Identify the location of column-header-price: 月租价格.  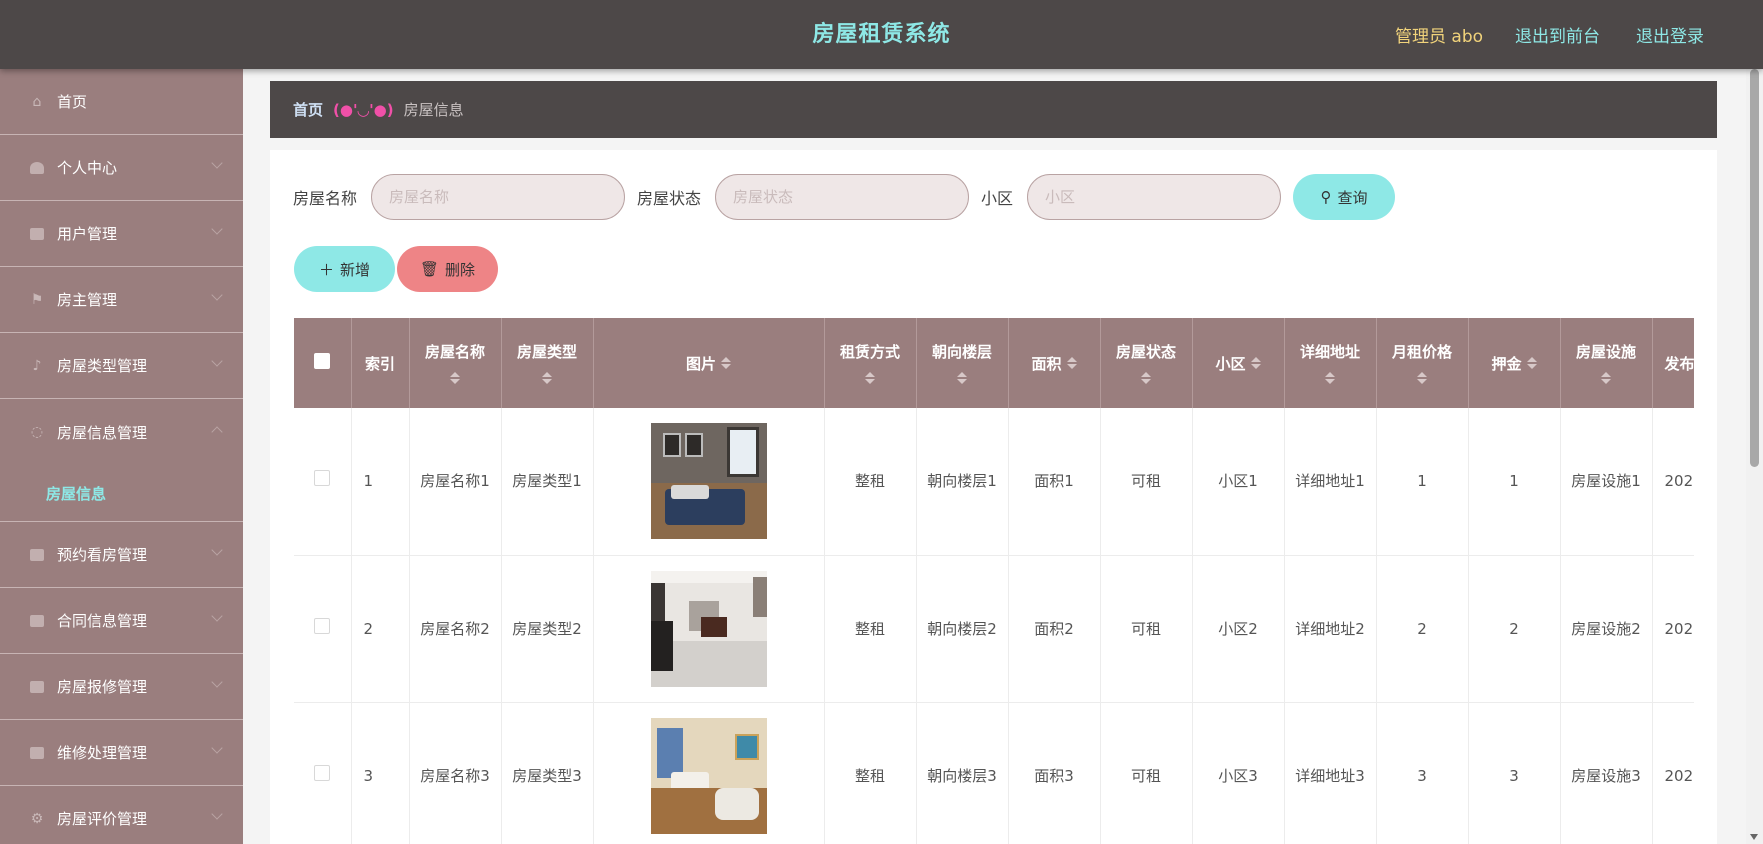
(1422, 363).